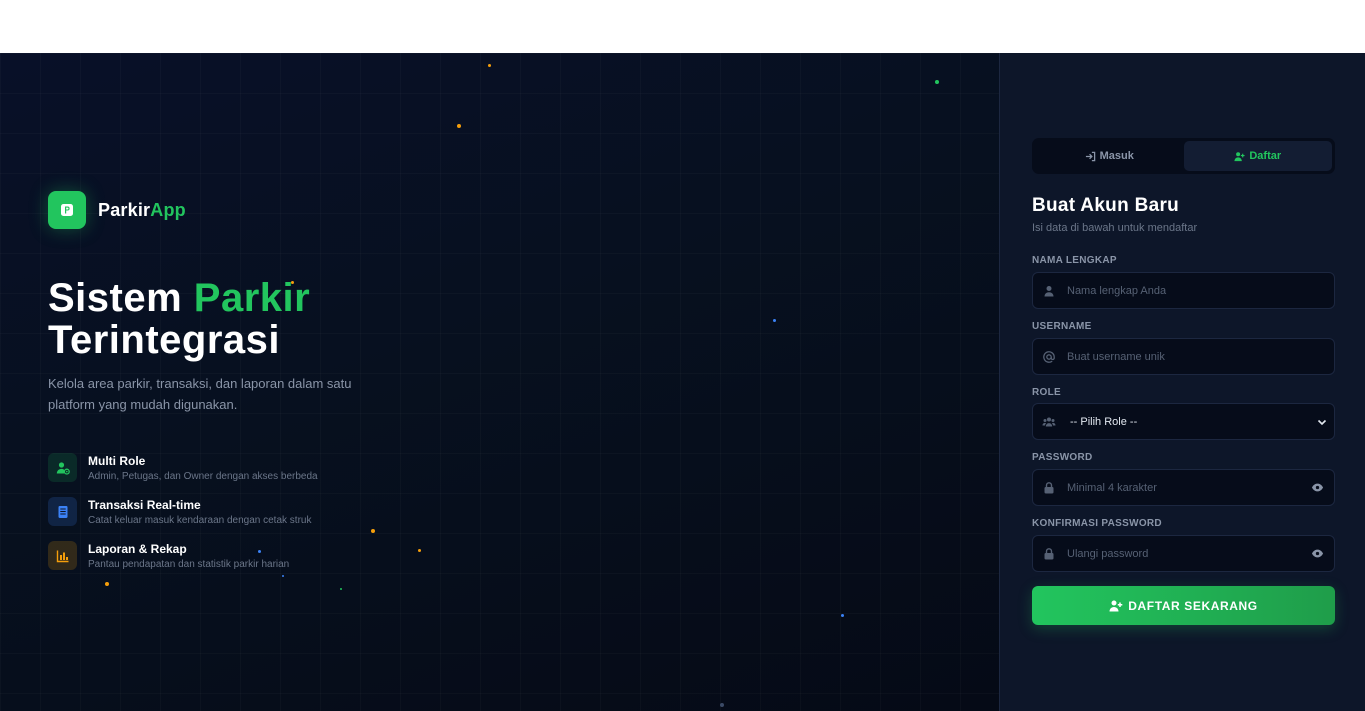  Describe the element at coordinates (1062, 326) in the screenshot. I see `username-label: USERNAME` at that location.